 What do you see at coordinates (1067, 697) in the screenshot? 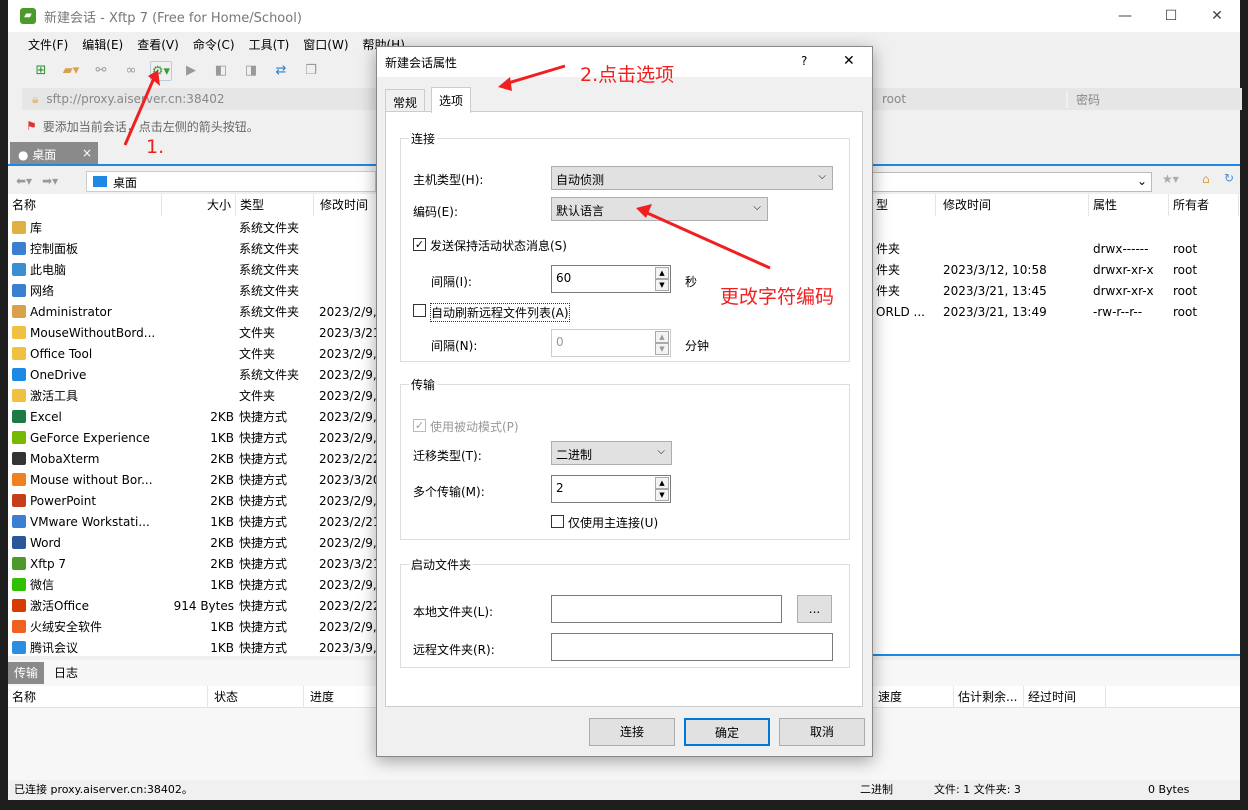
I see `col-elapsed: 经过时间` at bounding box center [1067, 697].